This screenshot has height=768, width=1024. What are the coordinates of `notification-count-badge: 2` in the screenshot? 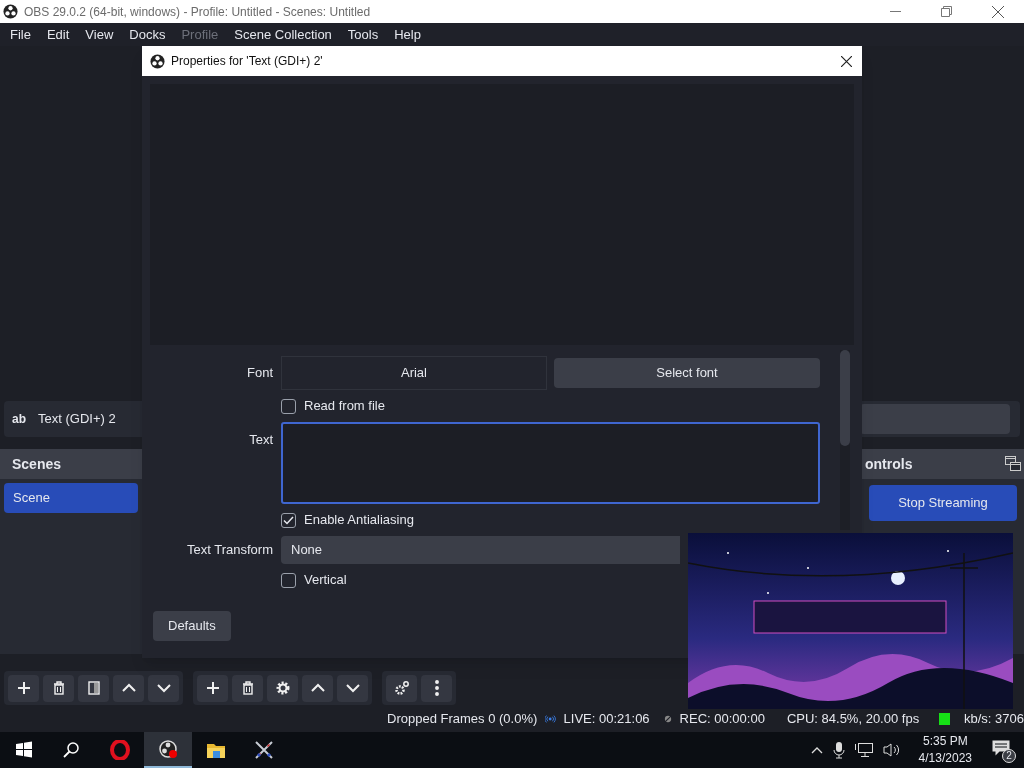 It's located at (1009, 756).